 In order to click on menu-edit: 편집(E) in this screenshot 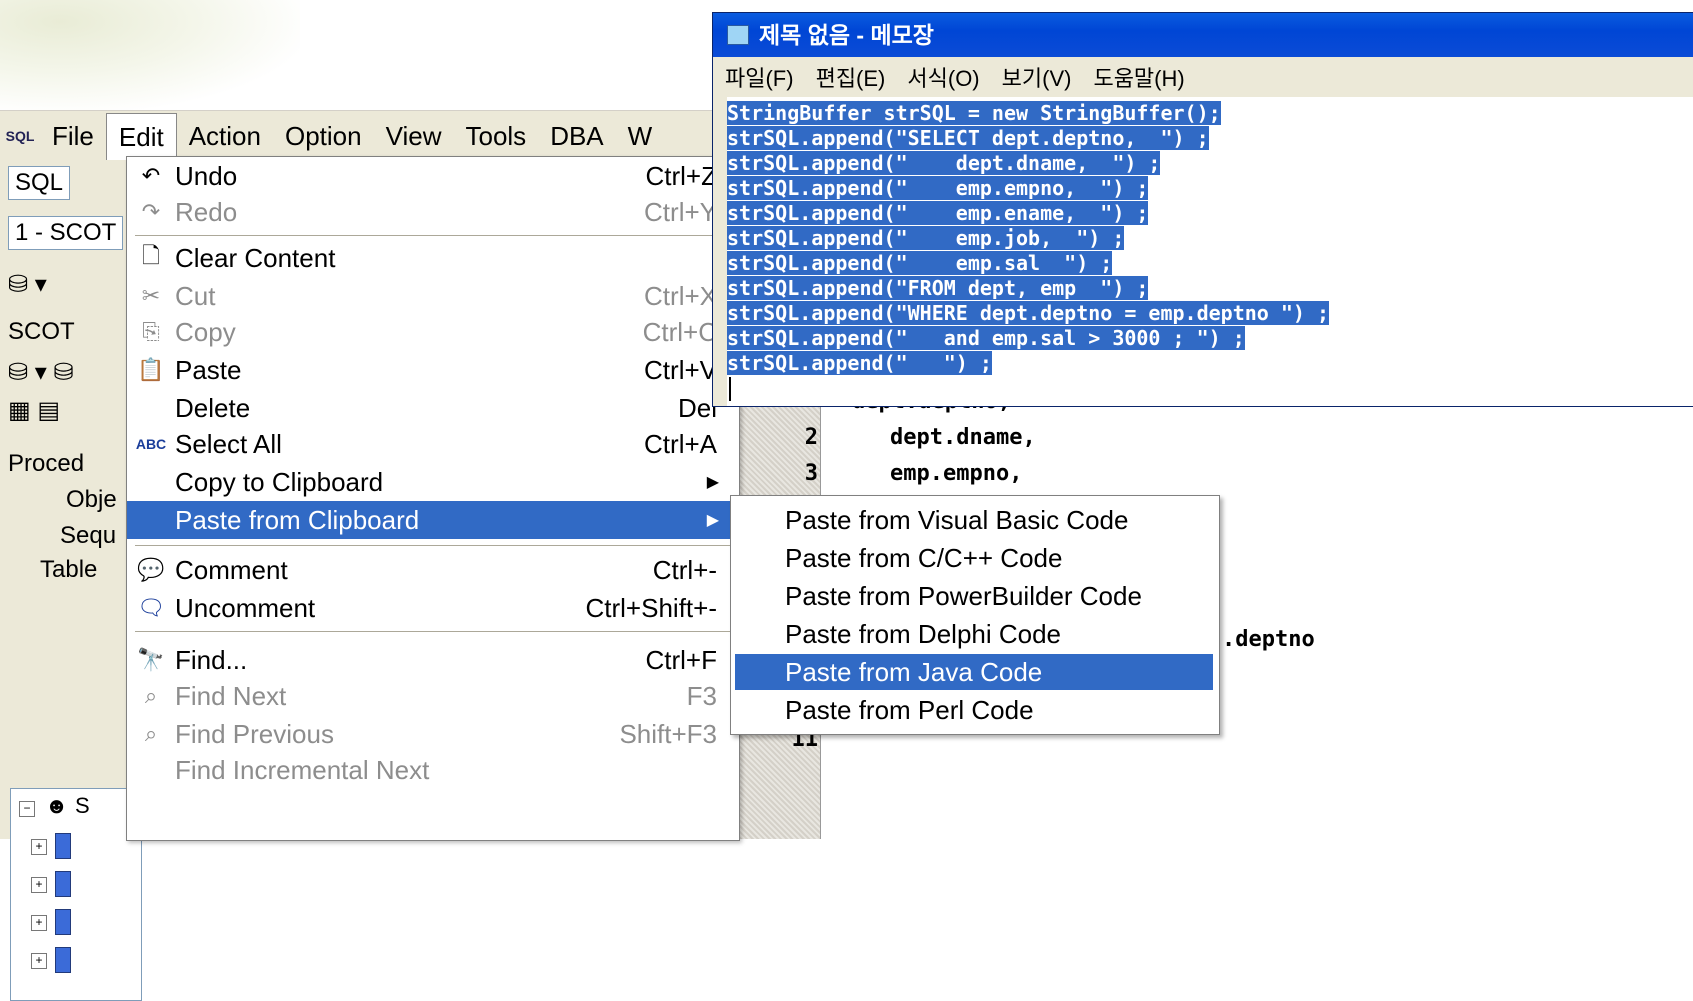, I will do `click(850, 77)`.